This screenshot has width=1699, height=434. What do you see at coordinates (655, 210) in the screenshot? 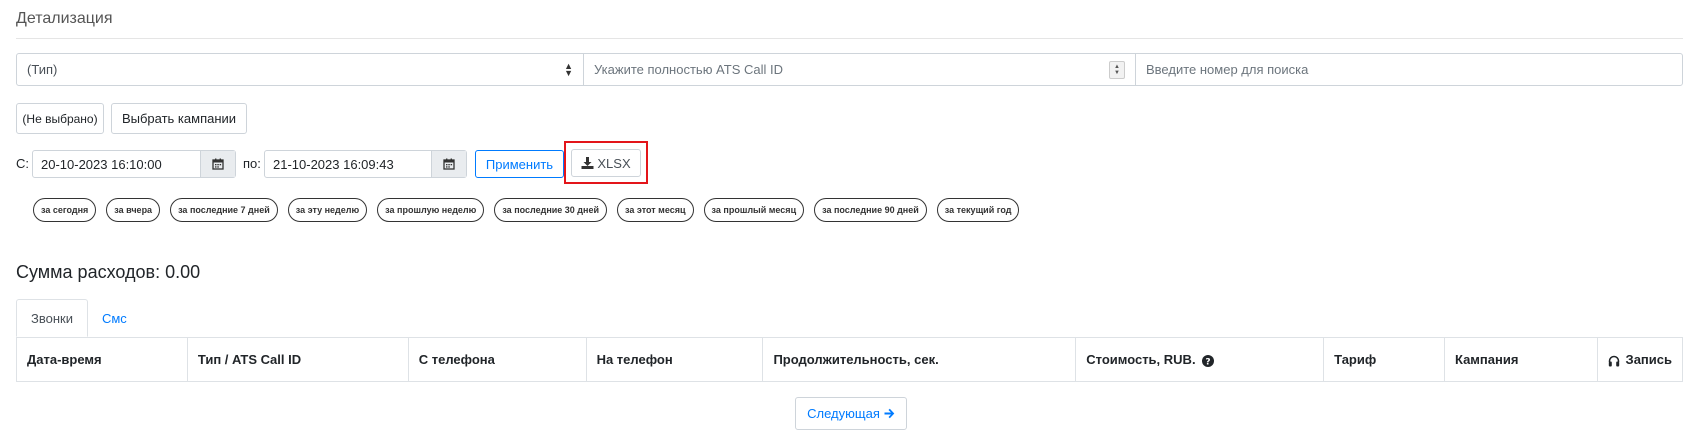
I see `quick-range-this-month: за этот месяц` at bounding box center [655, 210].